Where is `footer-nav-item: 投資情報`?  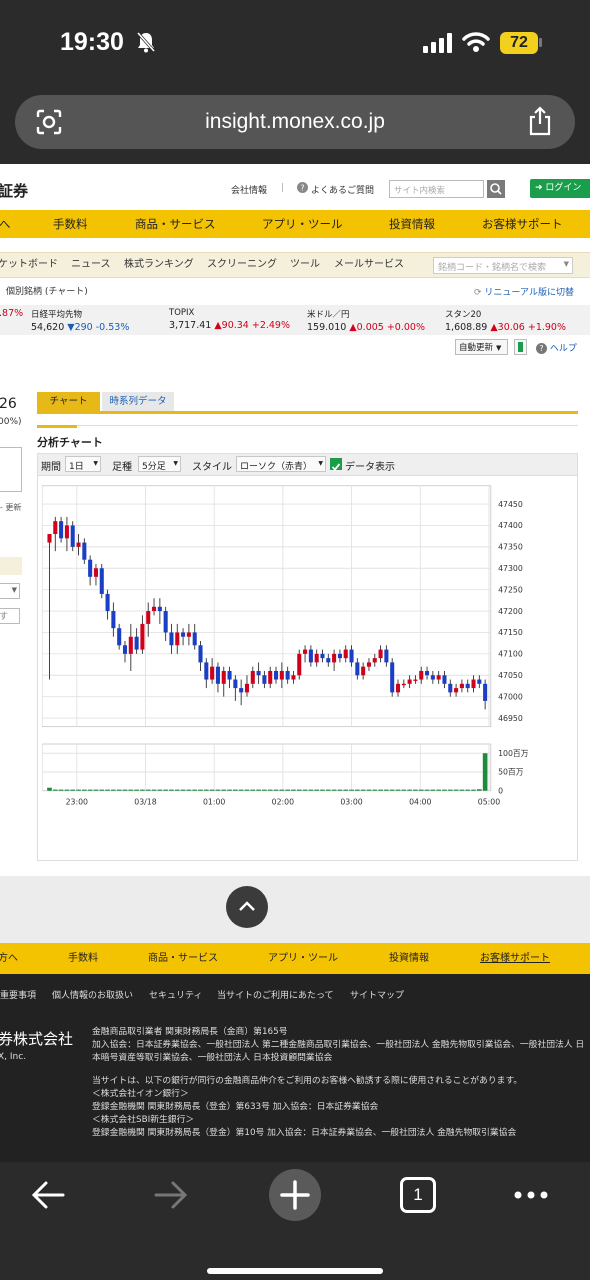 footer-nav-item: 投資情報 is located at coordinates (409, 958).